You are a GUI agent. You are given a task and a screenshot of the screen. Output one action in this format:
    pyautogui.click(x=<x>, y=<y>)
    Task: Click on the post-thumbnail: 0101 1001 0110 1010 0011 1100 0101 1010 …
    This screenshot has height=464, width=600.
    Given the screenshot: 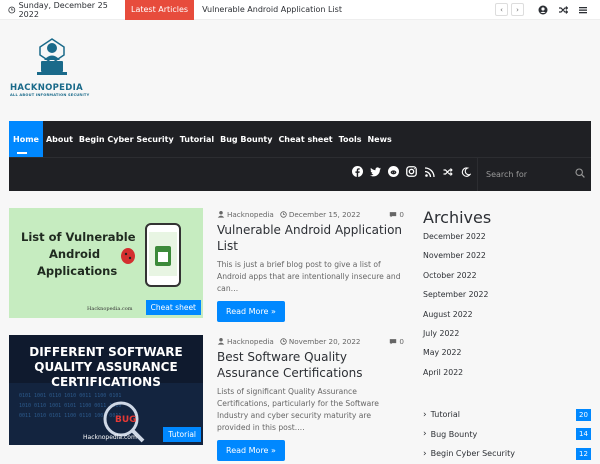 What is the action you would take?
    pyautogui.click(x=106, y=390)
    